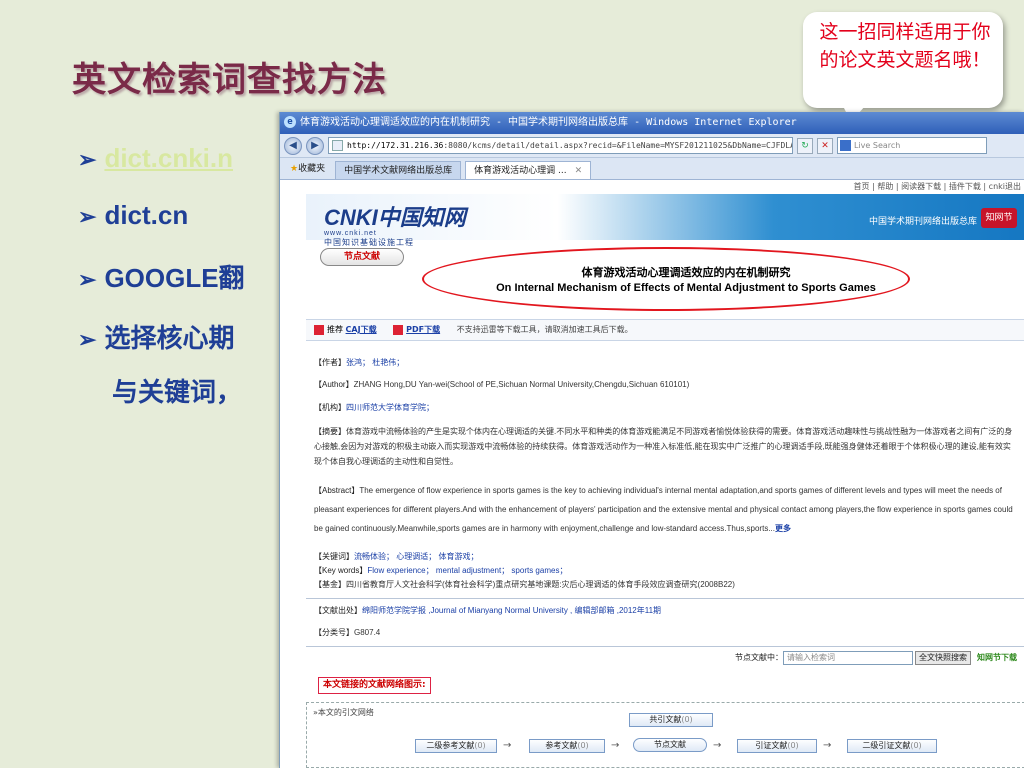 The image size is (1024, 768). I want to click on know-next-download-link: 知网节下载, so click(997, 657).